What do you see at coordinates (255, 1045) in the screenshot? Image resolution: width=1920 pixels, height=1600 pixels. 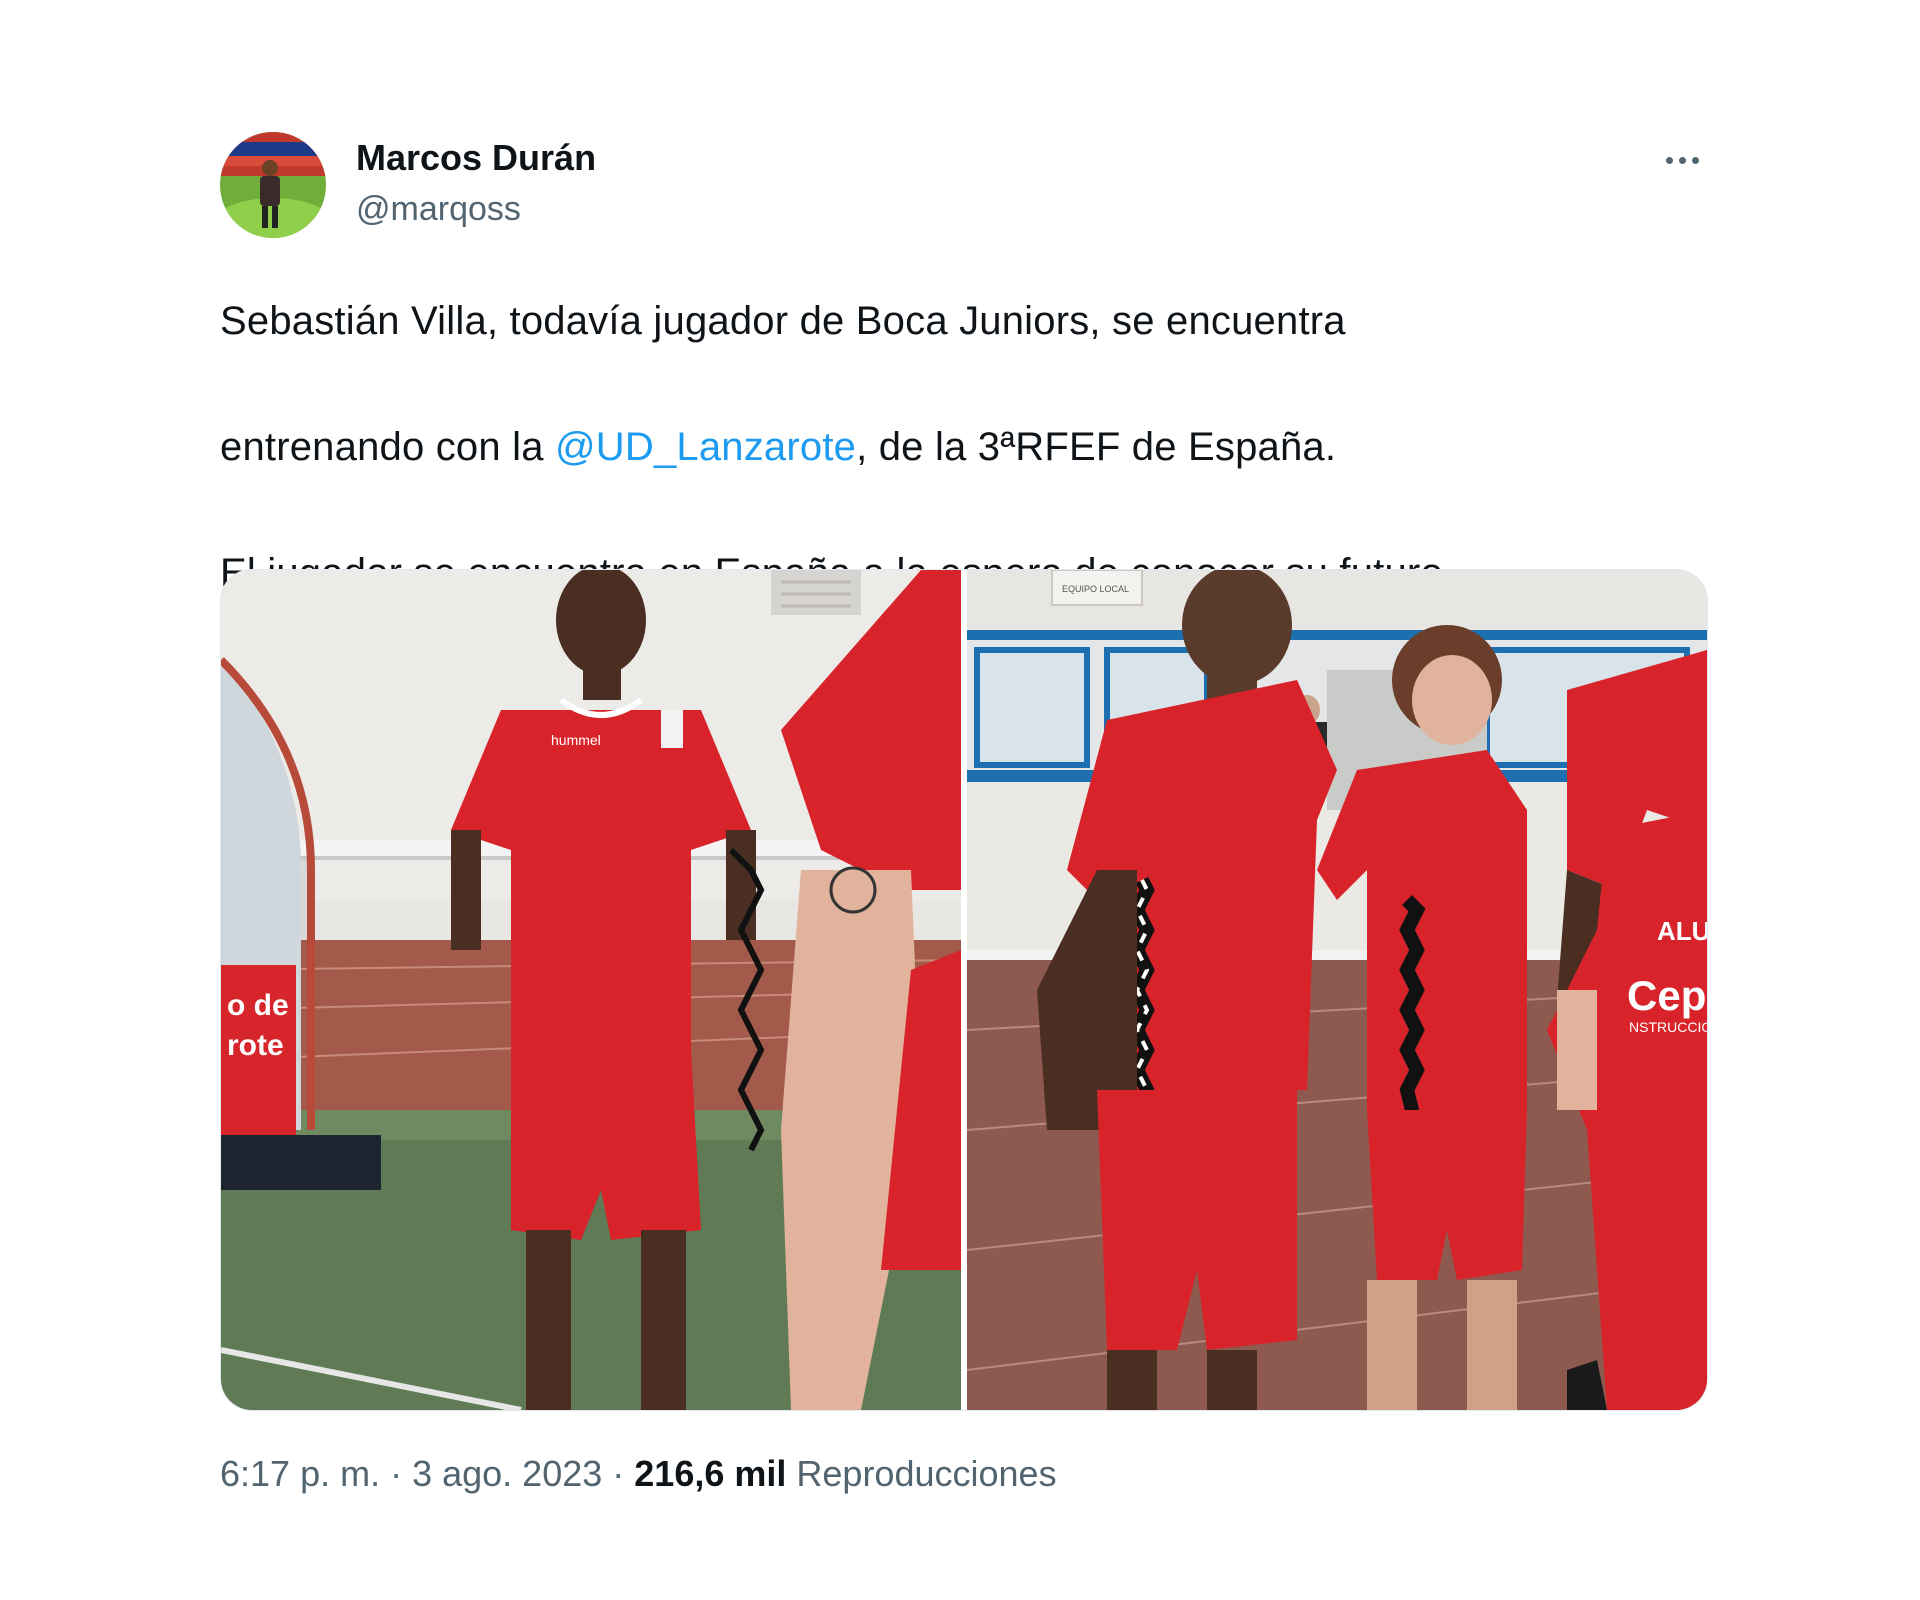 I see `banner-text-line-2: rote` at bounding box center [255, 1045].